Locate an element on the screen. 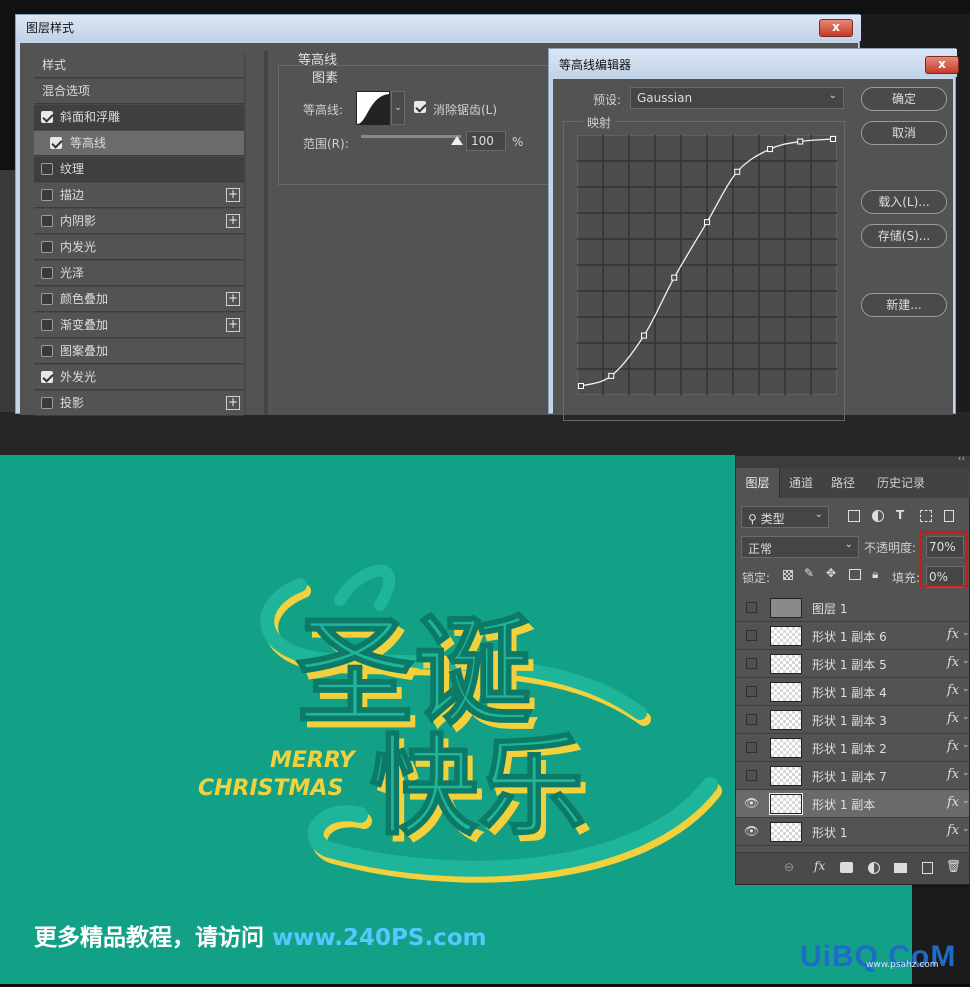 Image resolution: width=970 pixels, height=987 pixels. blend-mode-select: 正常 ⌄ is located at coordinates (800, 547).